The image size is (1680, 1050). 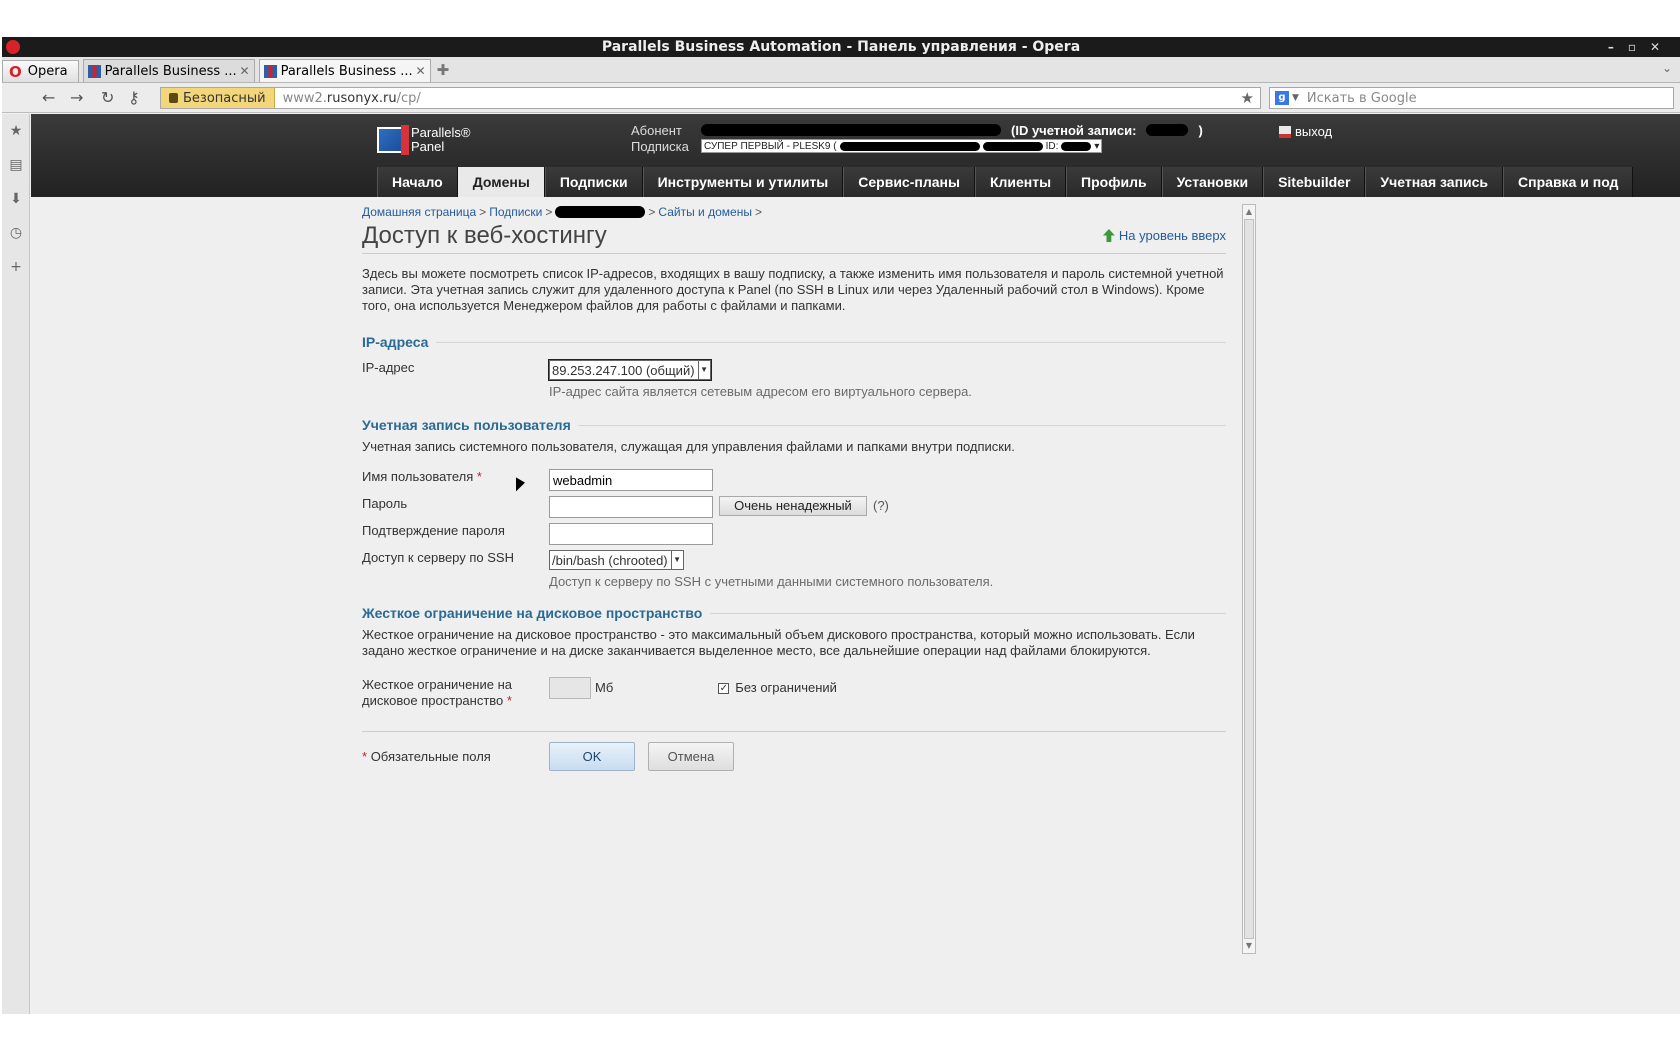 I want to click on confirm-password-input, so click(x=631, y=534).